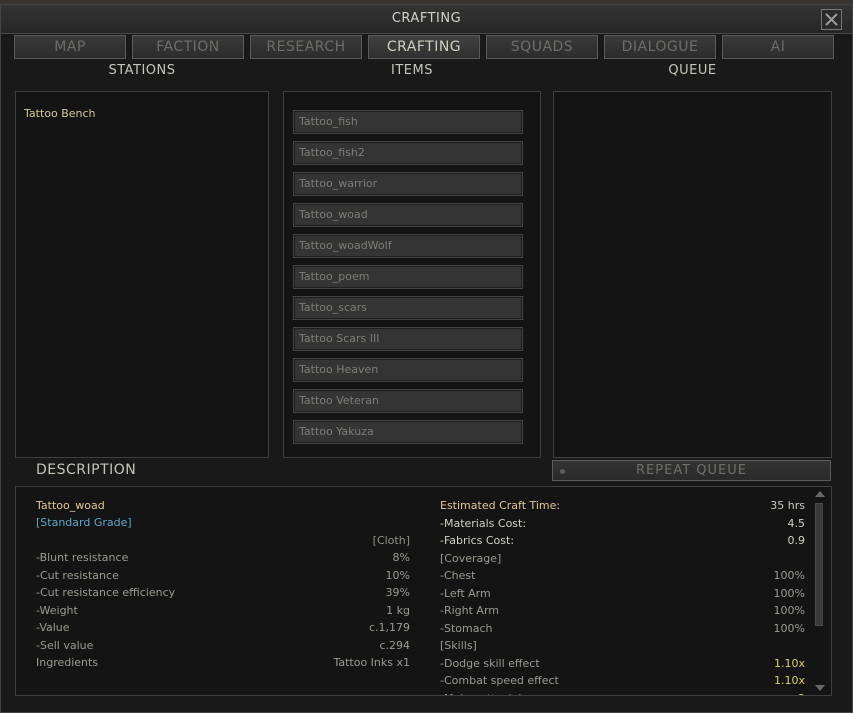 The height and width of the screenshot is (713, 853). What do you see at coordinates (470, 610) in the screenshot?
I see `detail-label: -Right Arm` at bounding box center [470, 610].